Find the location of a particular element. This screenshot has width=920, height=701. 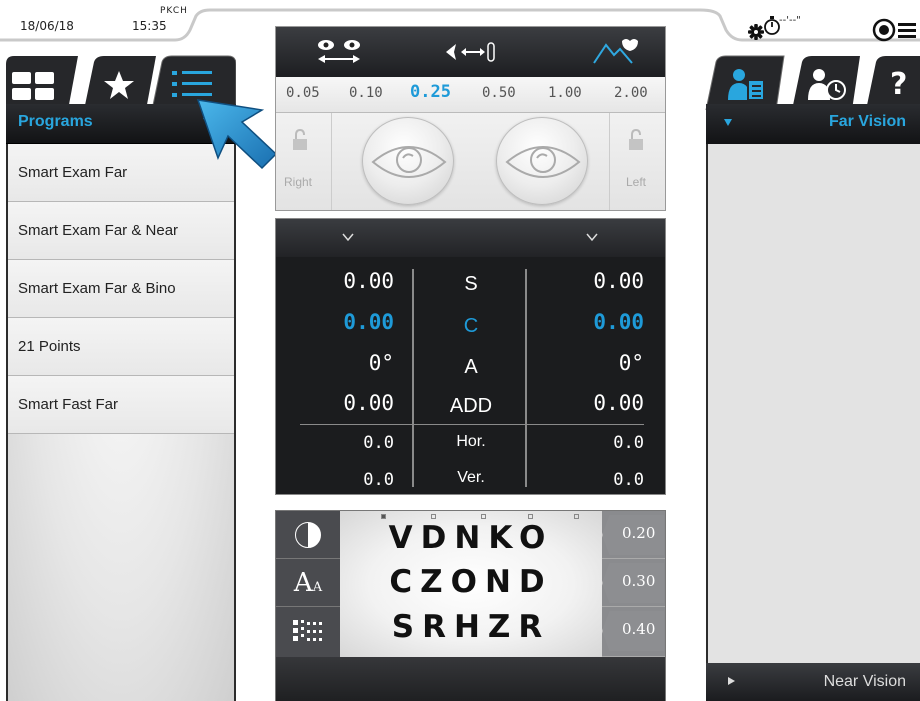

ver-label: Ver. is located at coordinates (471, 477).